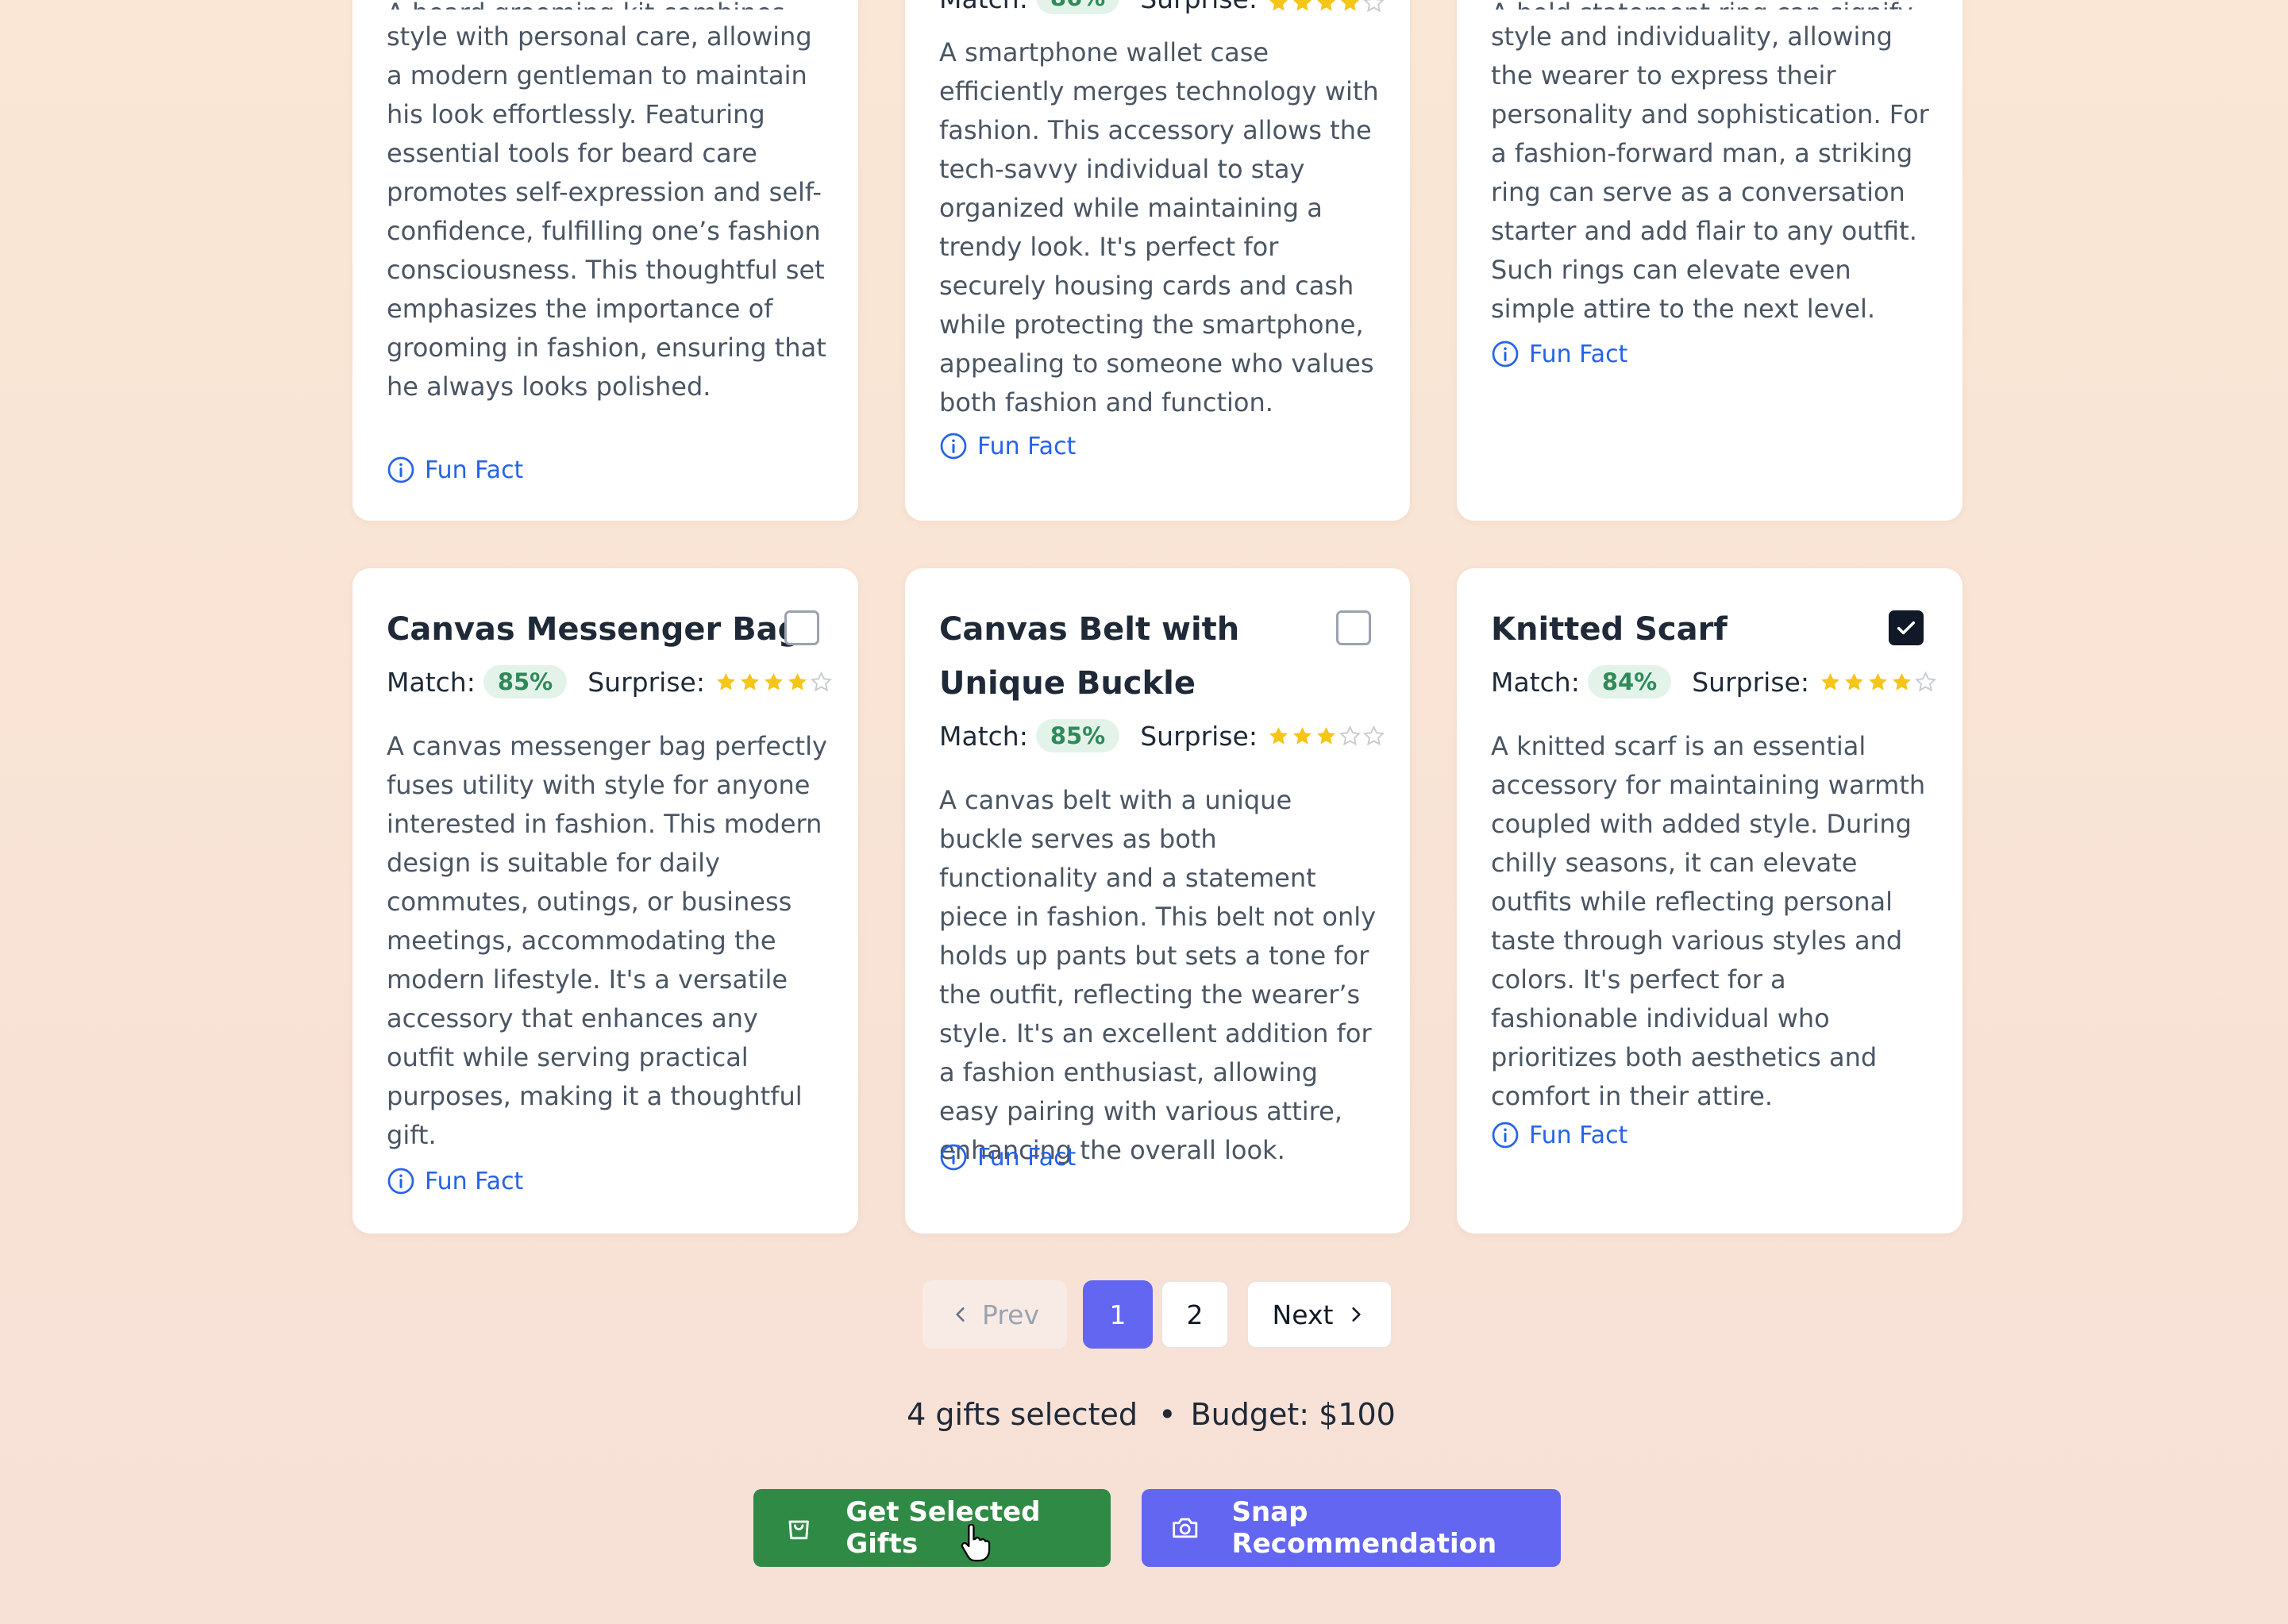  What do you see at coordinates (1151, 1414) in the screenshot?
I see `selection-summary: 4 gifts selected • Budget: $100` at bounding box center [1151, 1414].